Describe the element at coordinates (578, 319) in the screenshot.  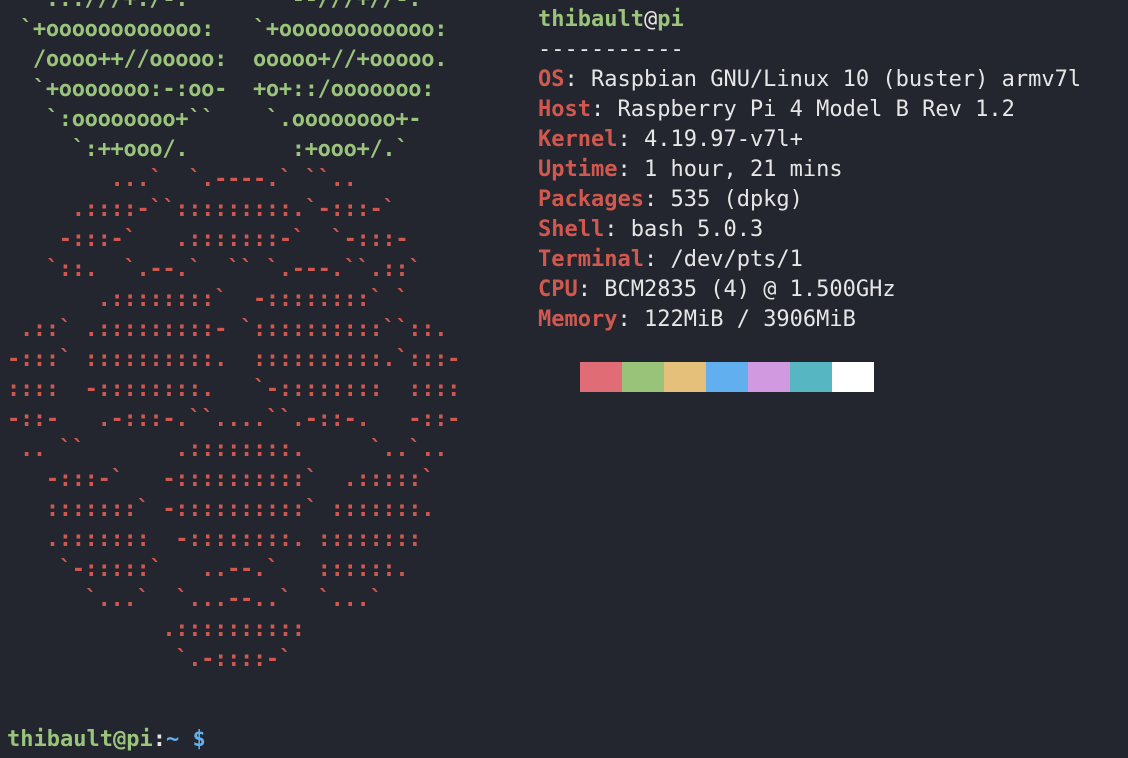
I see `info-key: Memory` at that location.